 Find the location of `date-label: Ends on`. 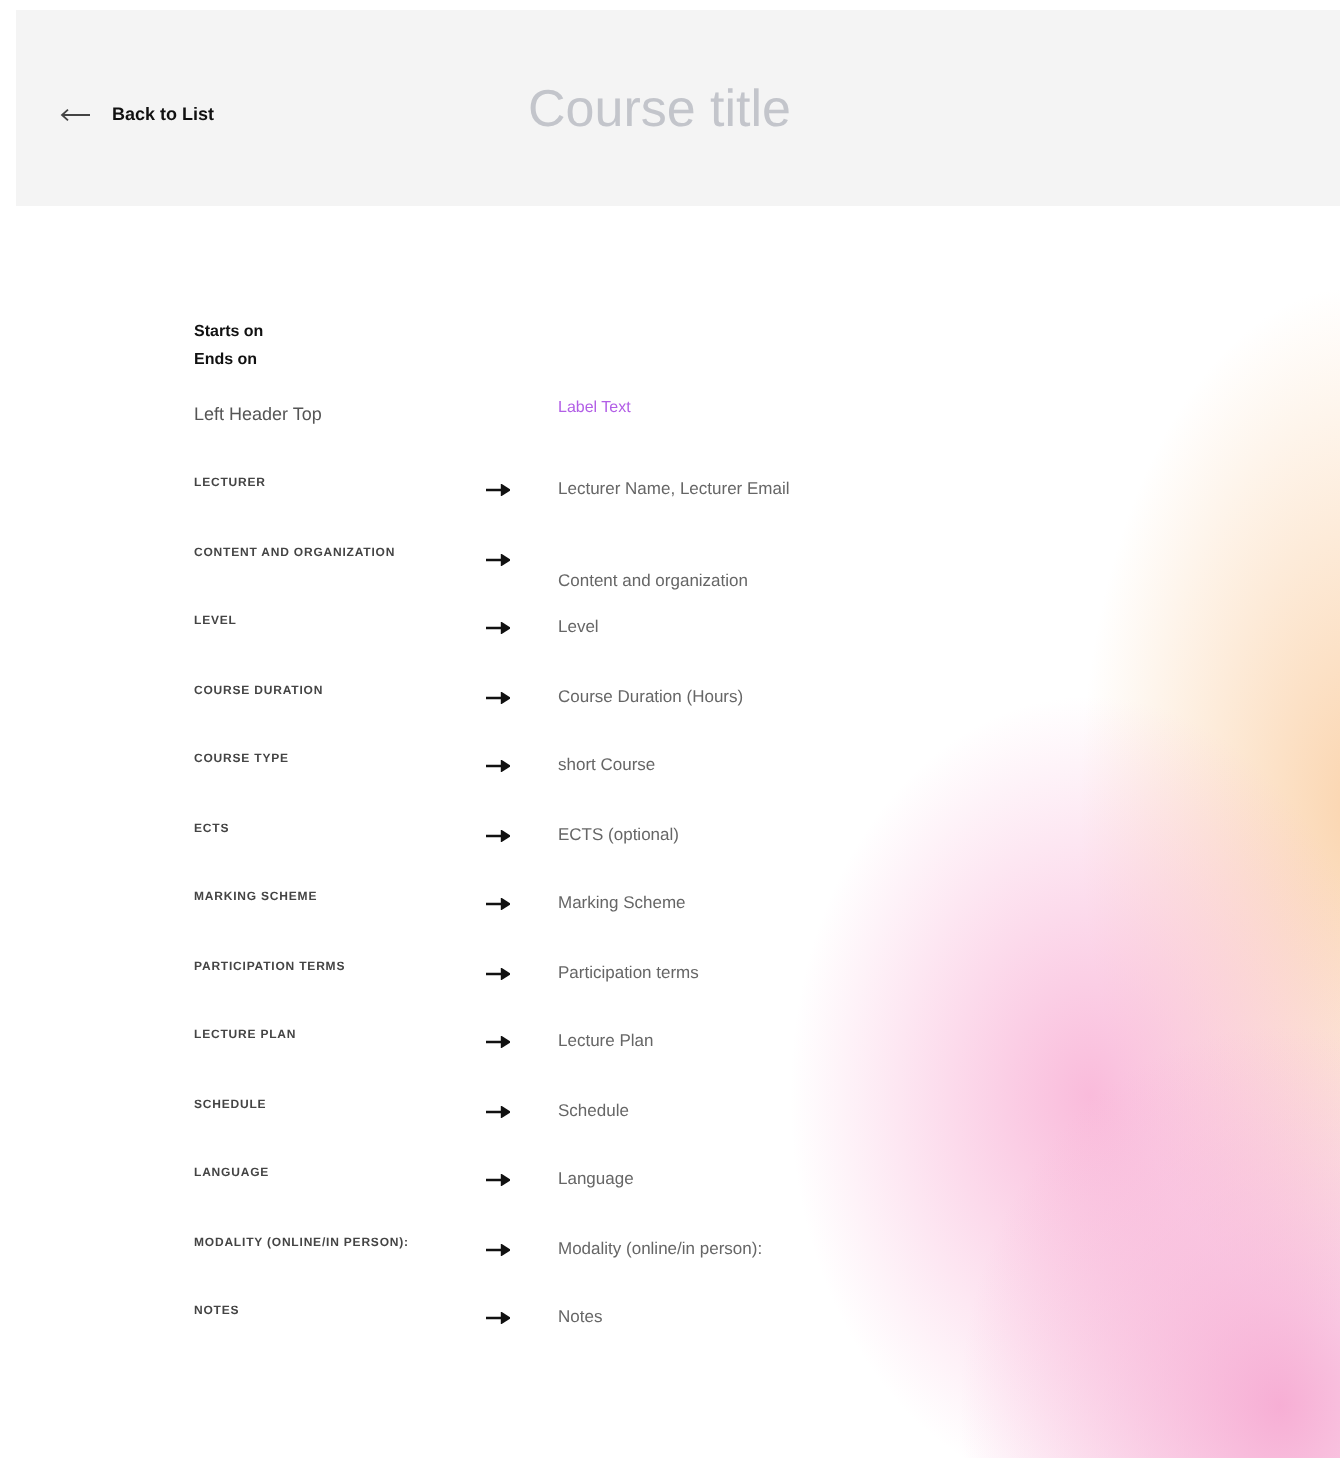

date-label: Ends on is located at coordinates (227, 360).